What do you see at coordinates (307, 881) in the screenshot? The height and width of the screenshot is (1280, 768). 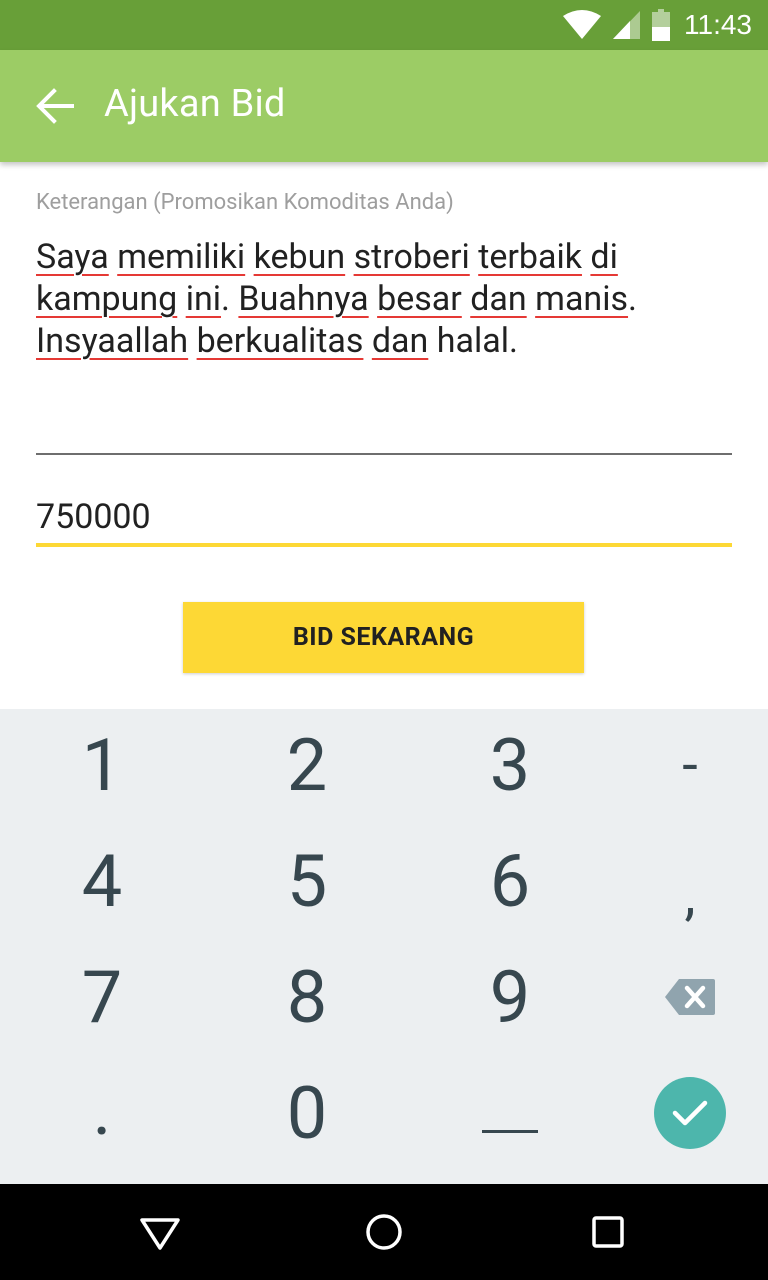 I see `key-5: 5` at bounding box center [307, 881].